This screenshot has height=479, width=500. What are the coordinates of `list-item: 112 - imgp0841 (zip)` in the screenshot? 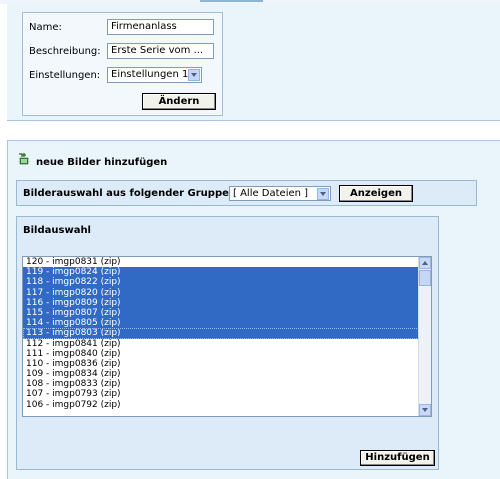 It's located at (227, 344).